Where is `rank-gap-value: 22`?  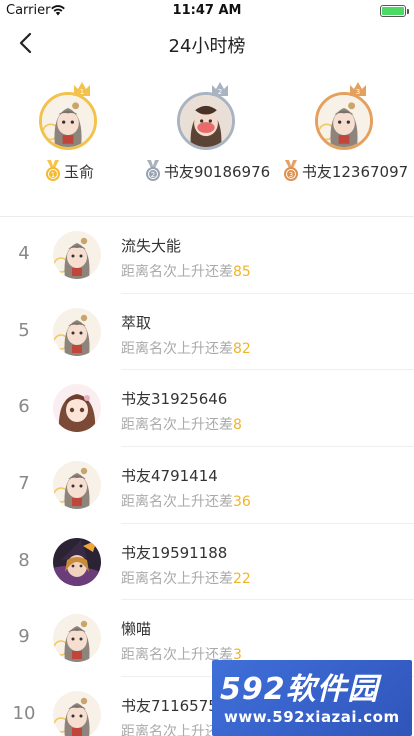
rank-gap-value: 22 is located at coordinates (242, 578).